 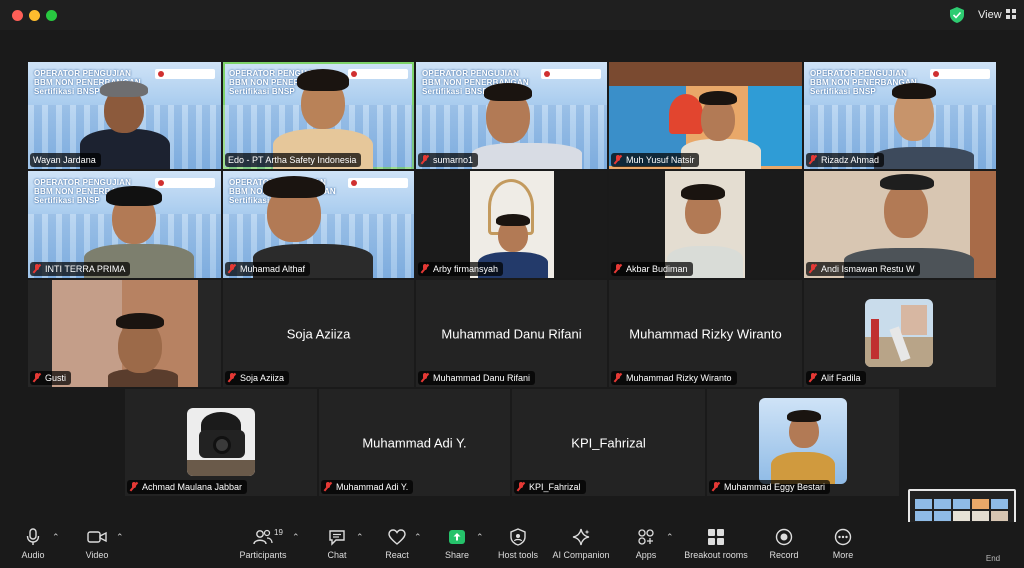 I want to click on video-tile: Alif Fadila, so click(x=900, y=333).